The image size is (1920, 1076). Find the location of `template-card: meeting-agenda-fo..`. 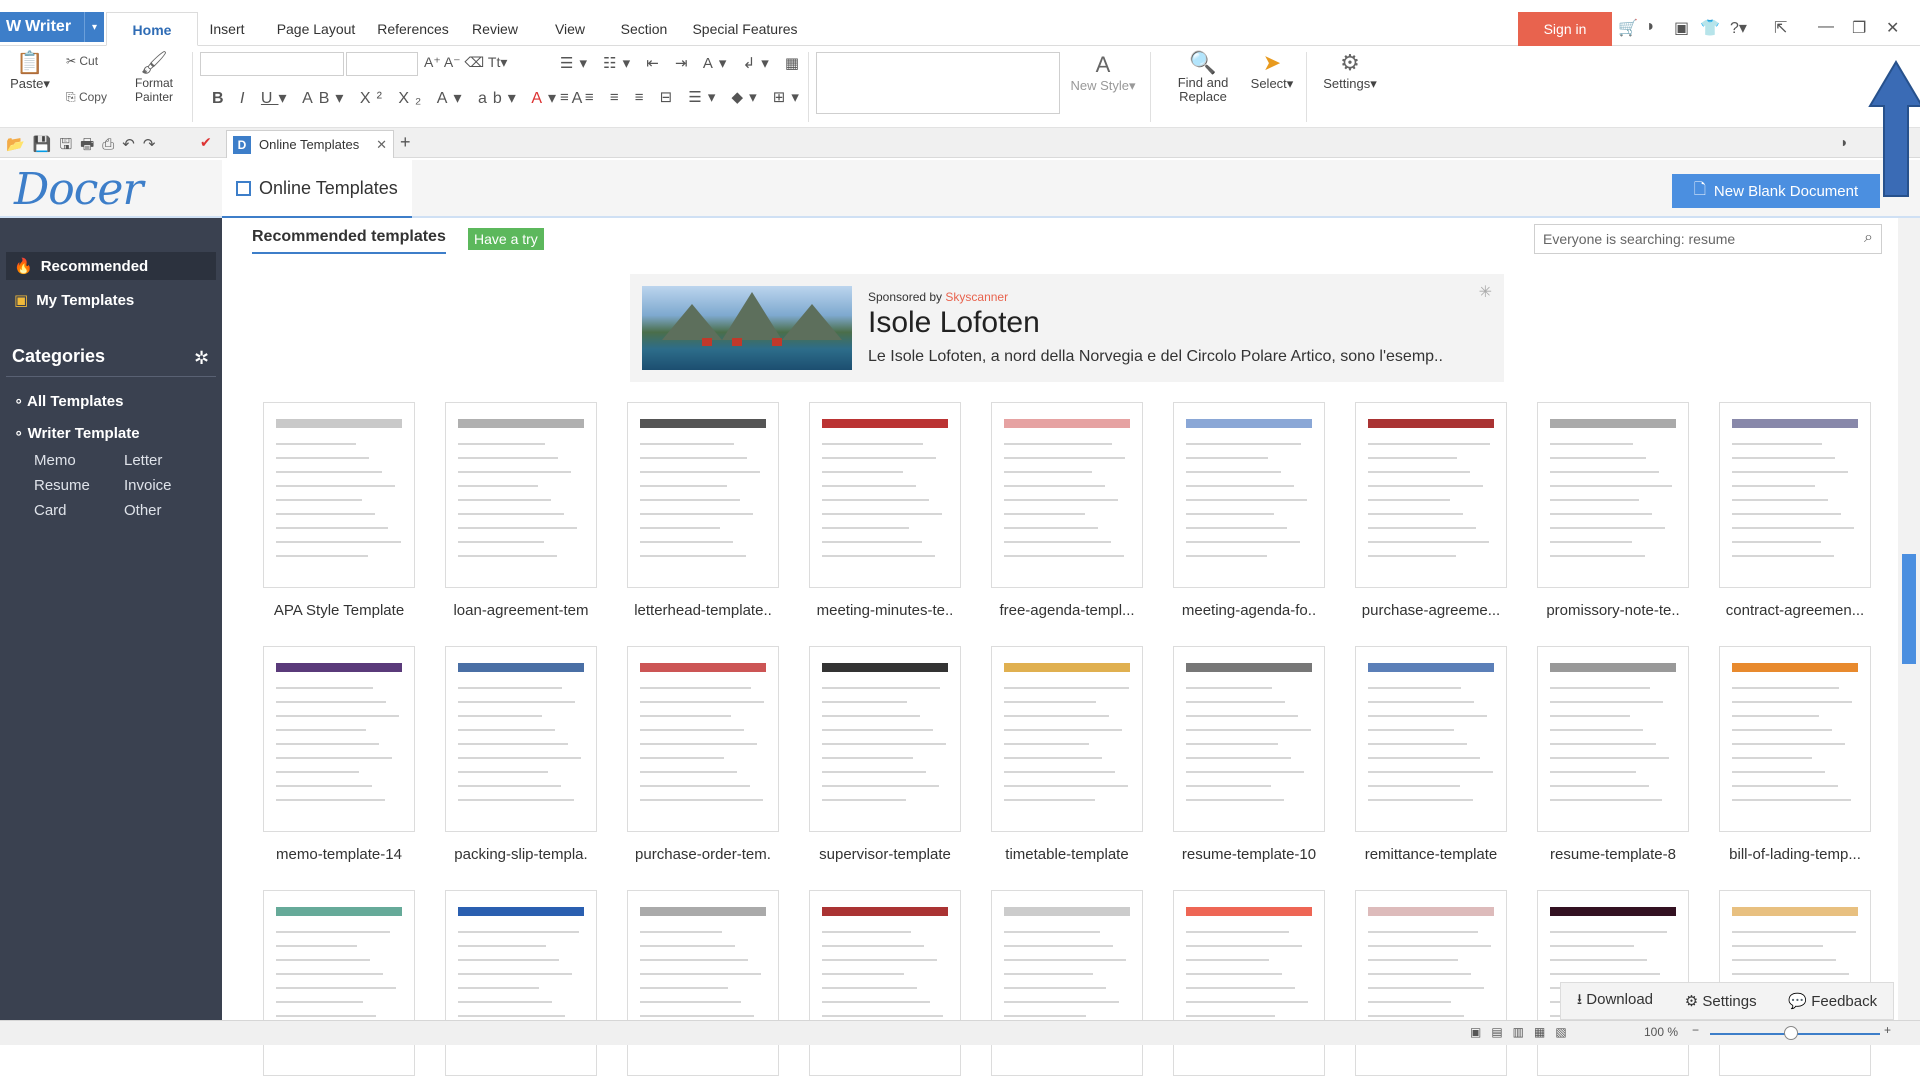

template-card: meeting-agenda-fo.. is located at coordinates (1249, 510).